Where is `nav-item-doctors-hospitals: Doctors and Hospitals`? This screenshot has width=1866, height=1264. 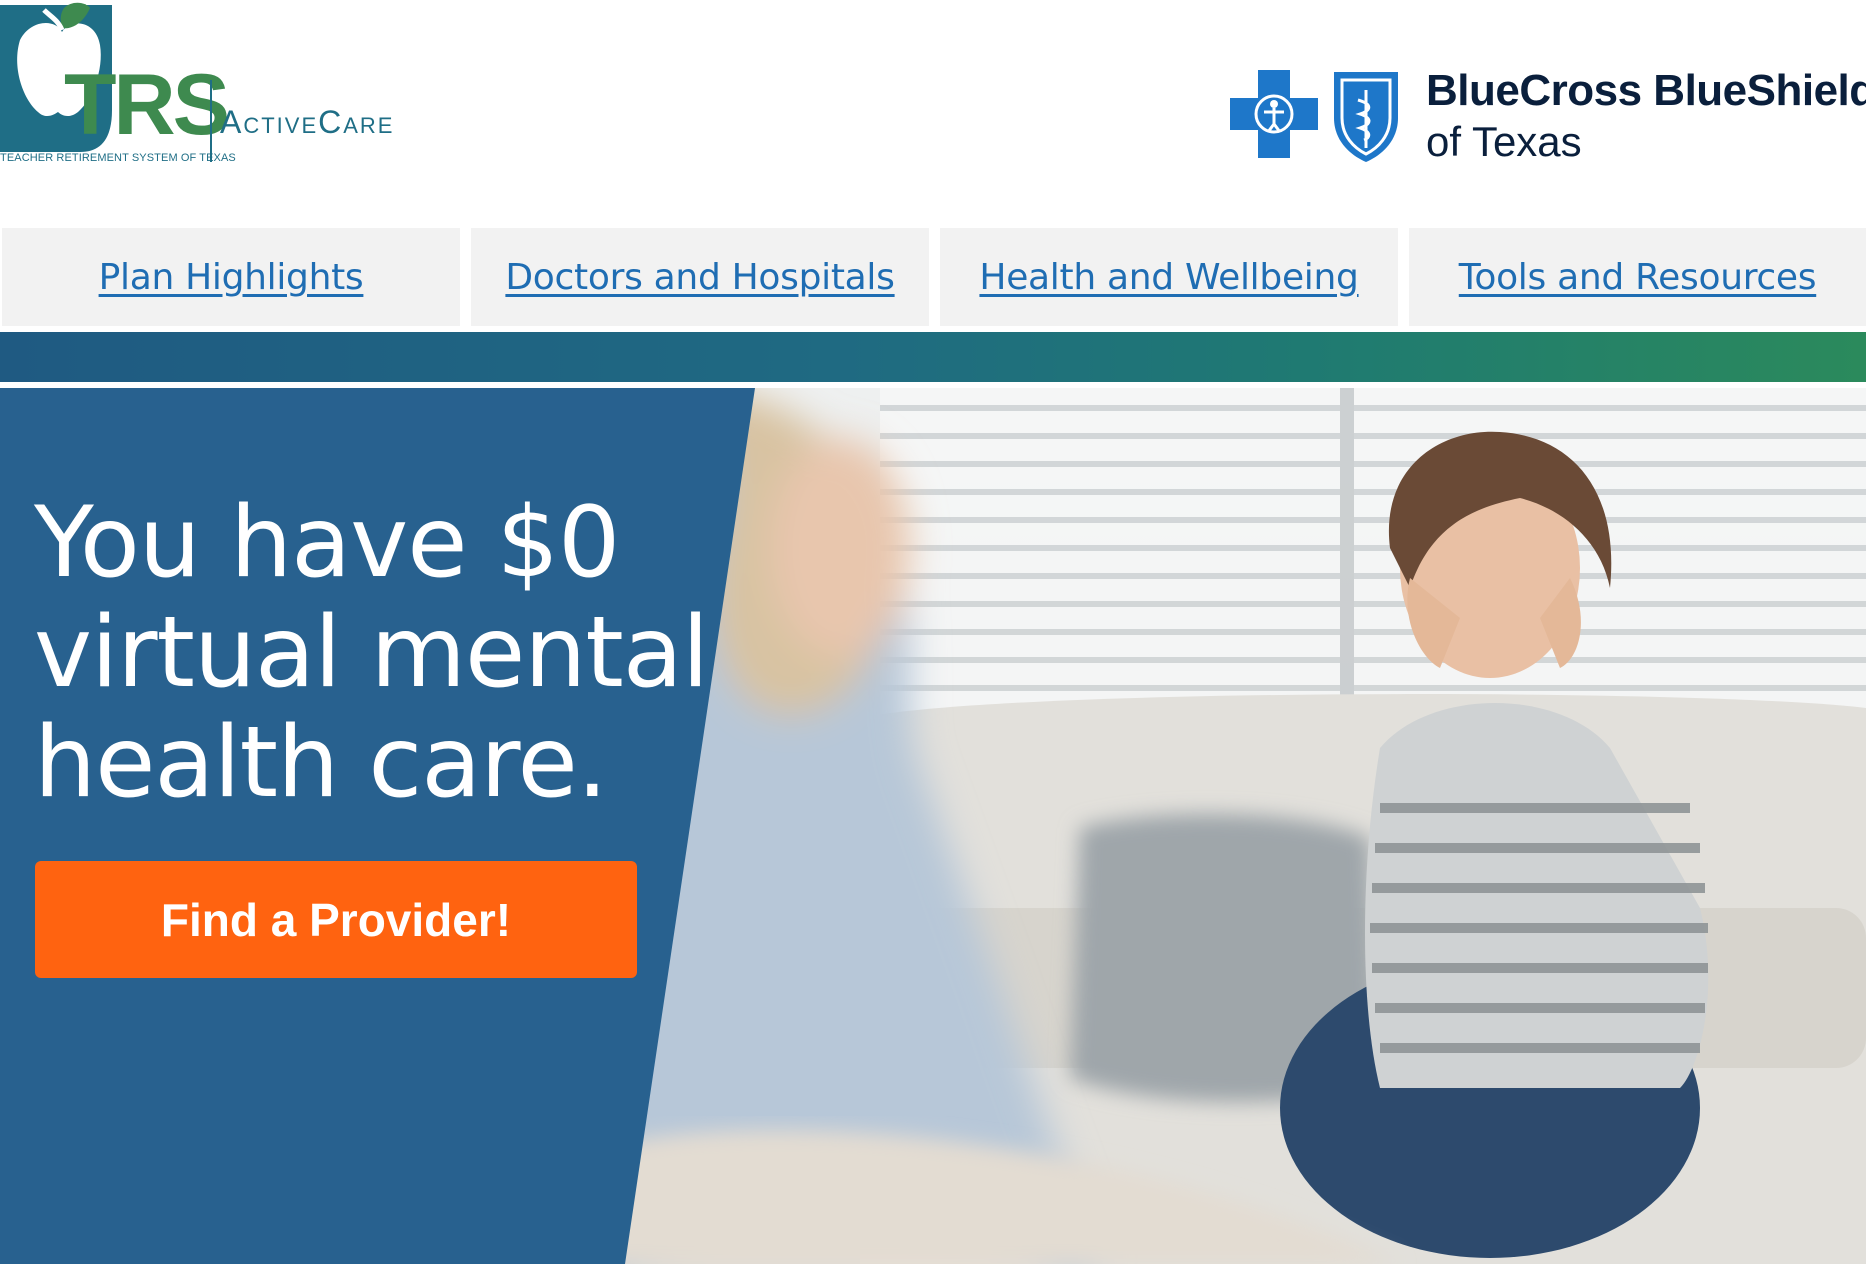
nav-item-doctors-hospitals: Doctors and Hospitals is located at coordinates (700, 277).